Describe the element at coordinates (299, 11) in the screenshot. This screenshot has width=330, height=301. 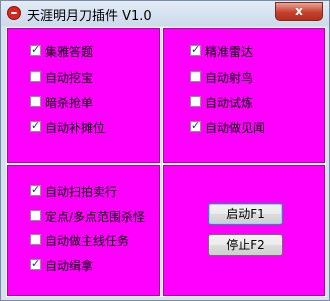
I see `close-button: x` at that location.